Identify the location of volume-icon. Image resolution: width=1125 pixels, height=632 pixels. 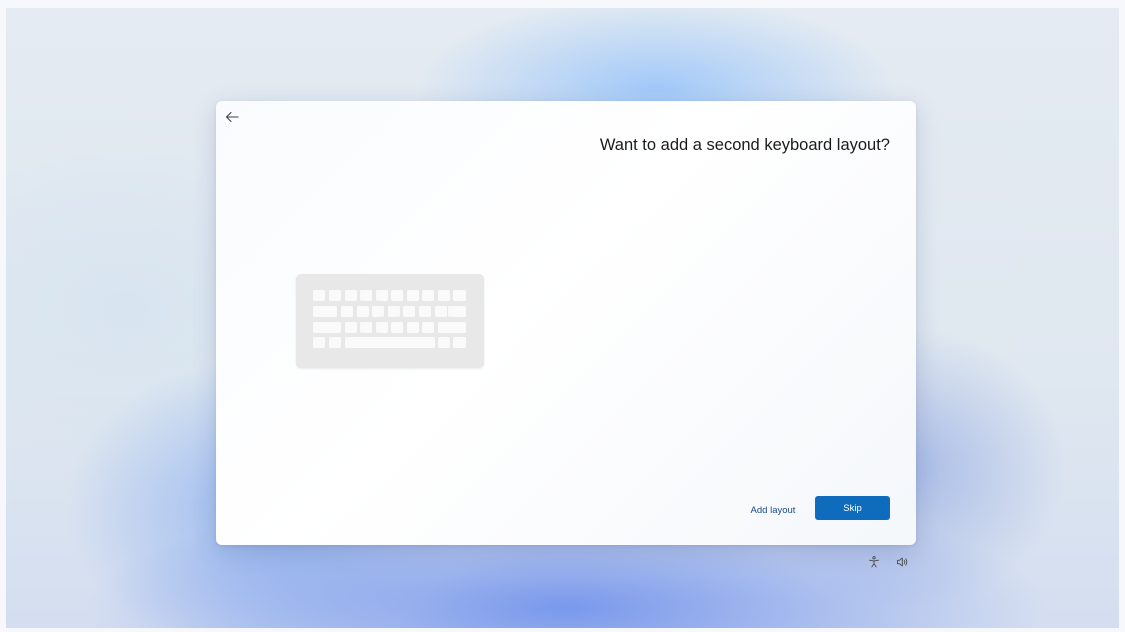
(902, 562).